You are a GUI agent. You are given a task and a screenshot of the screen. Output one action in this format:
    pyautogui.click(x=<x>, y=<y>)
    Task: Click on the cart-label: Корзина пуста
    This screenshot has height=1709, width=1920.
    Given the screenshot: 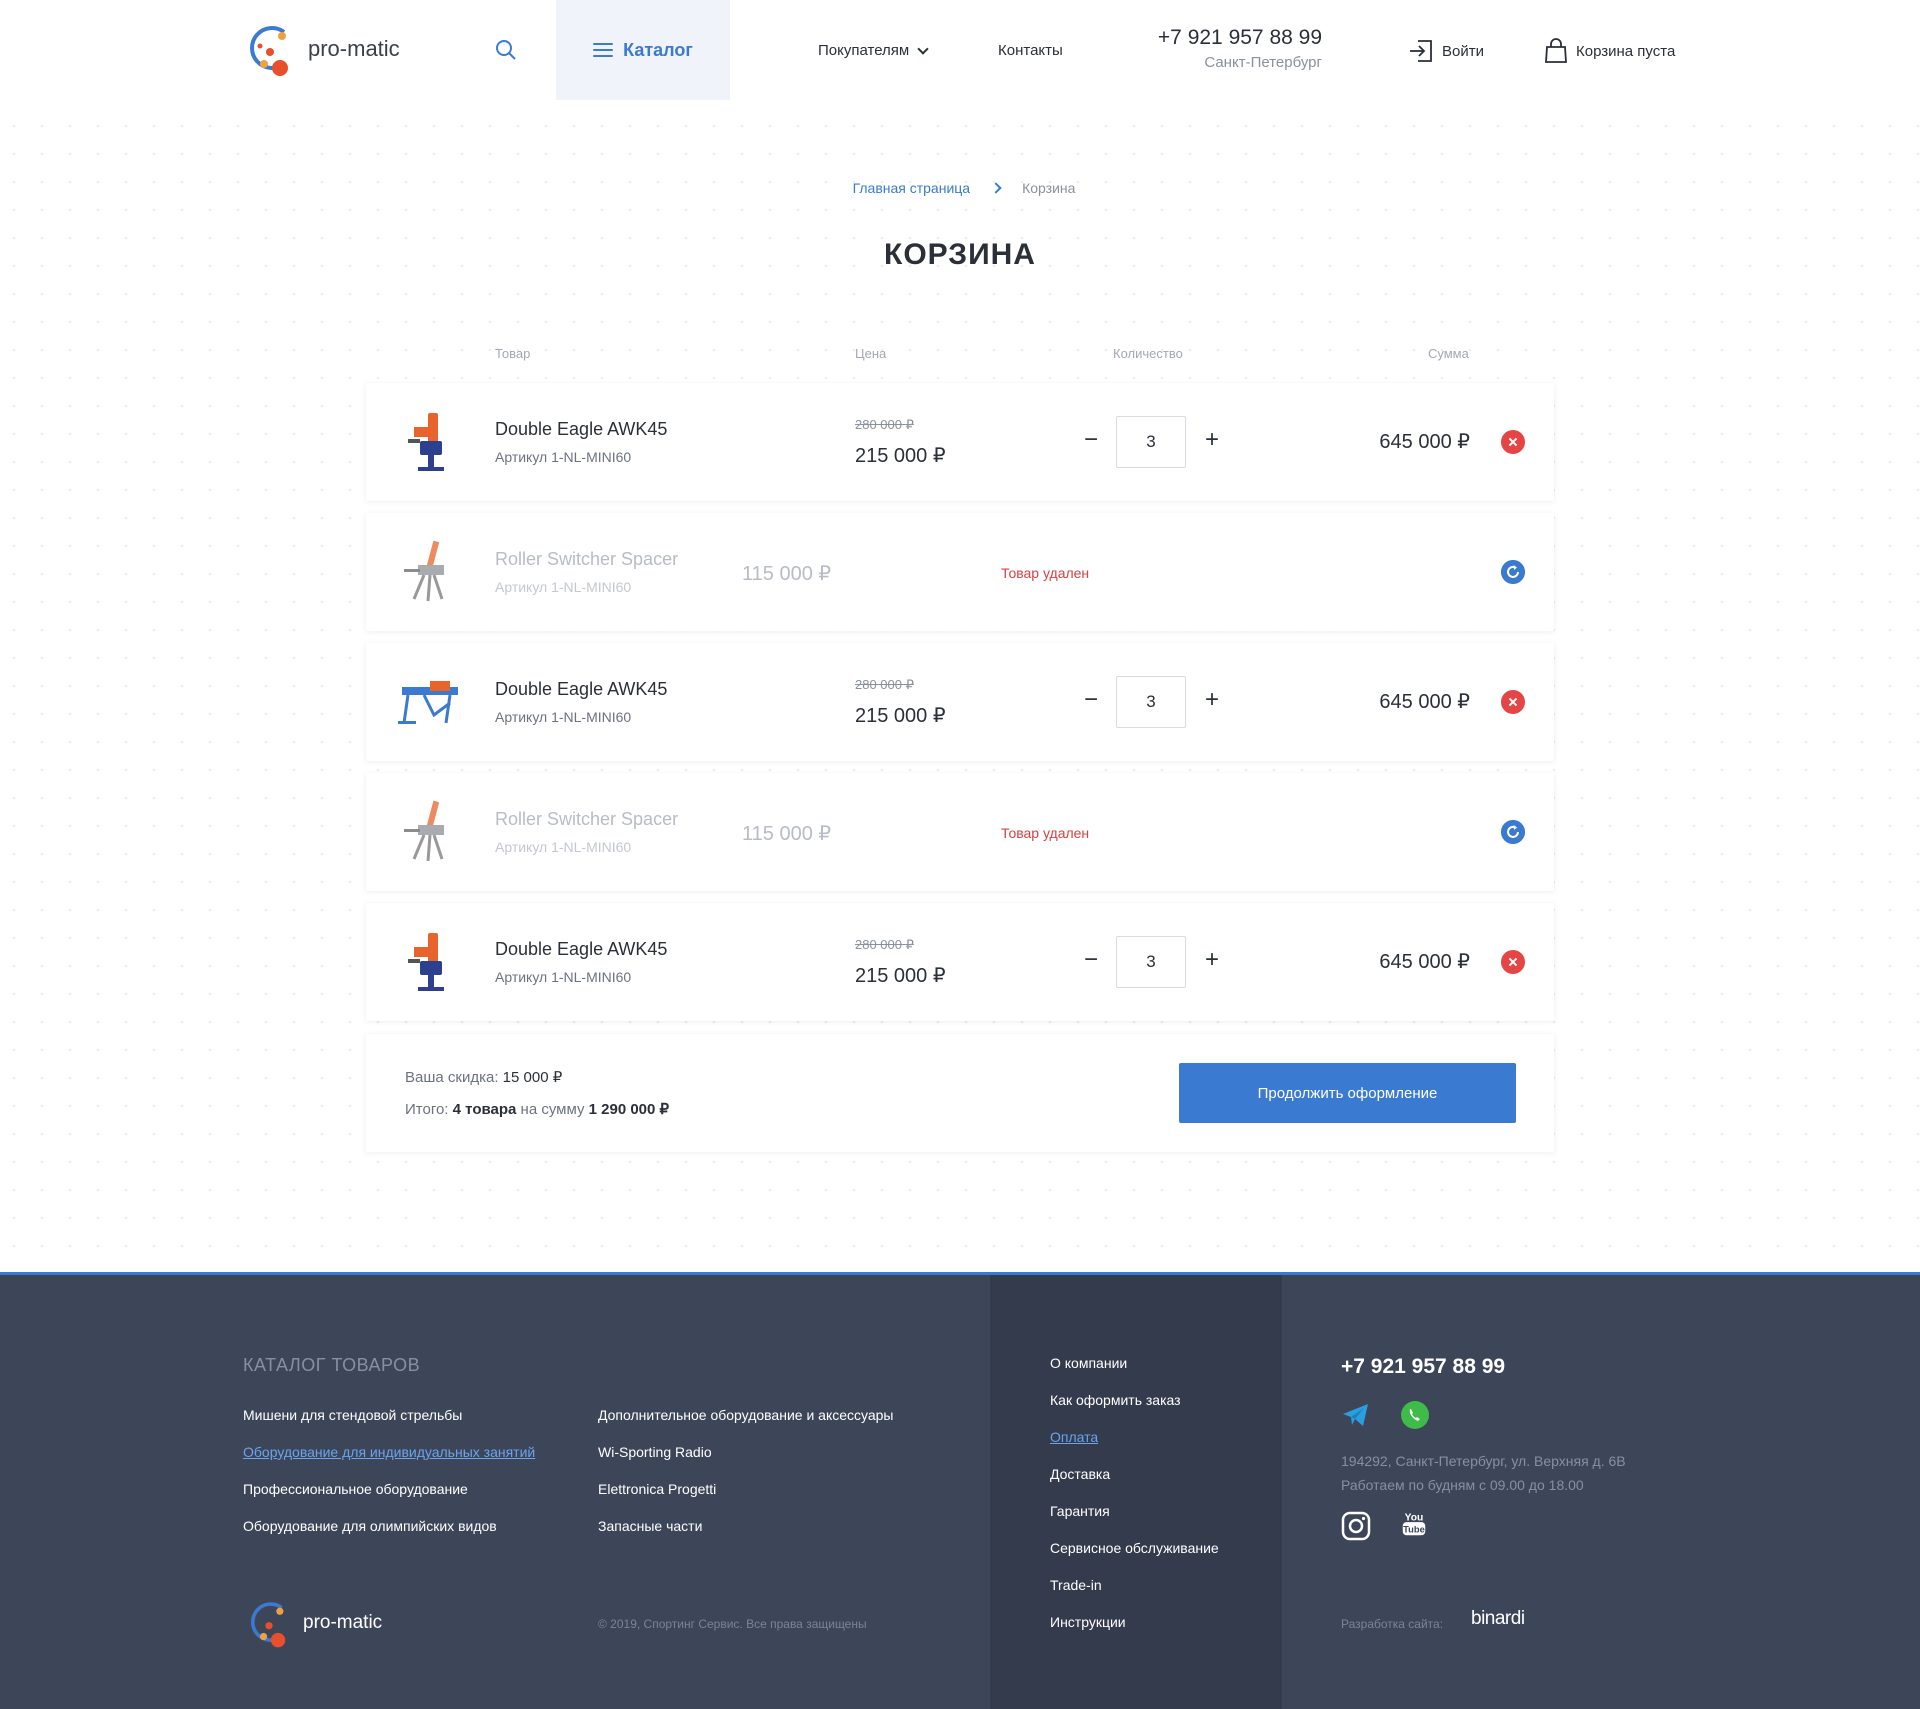 What is the action you would take?
    pyautogui.click(x=1626, y=51)
    